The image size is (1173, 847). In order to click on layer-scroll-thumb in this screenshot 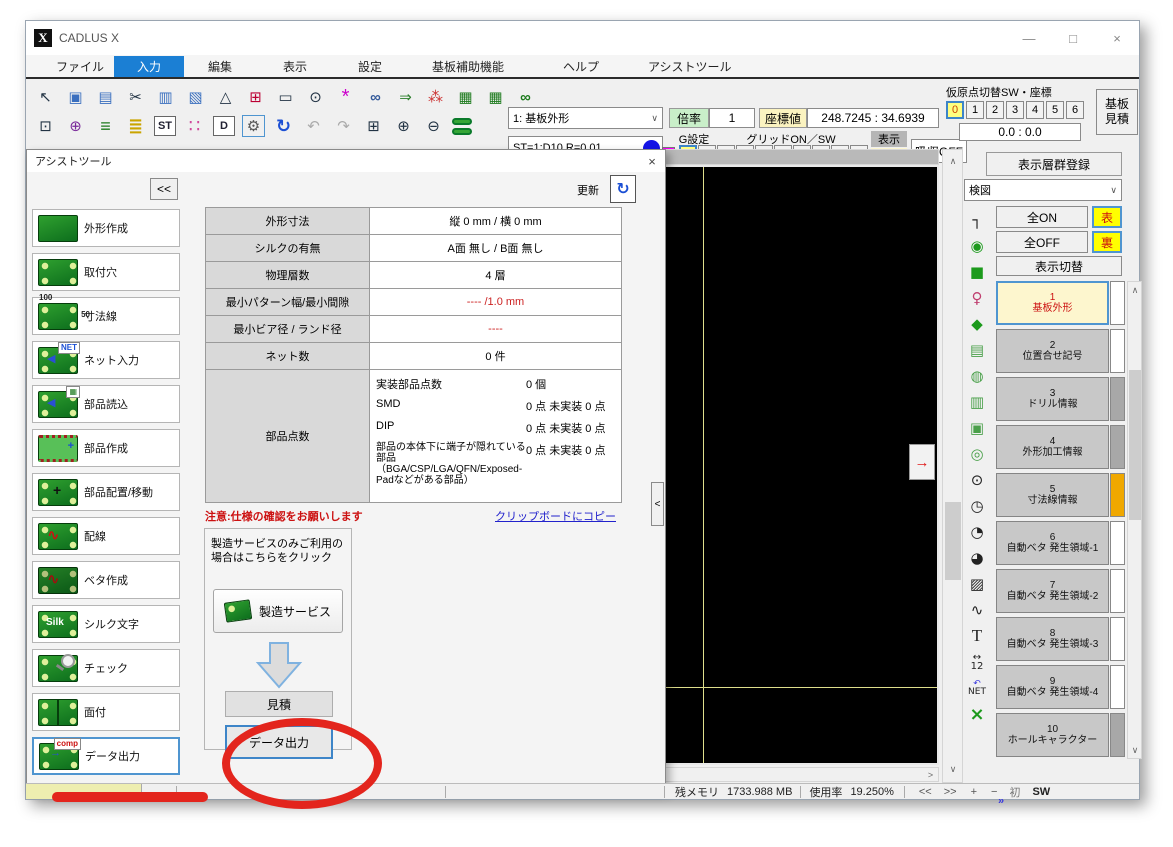, I will do `click(1135, 445)`.